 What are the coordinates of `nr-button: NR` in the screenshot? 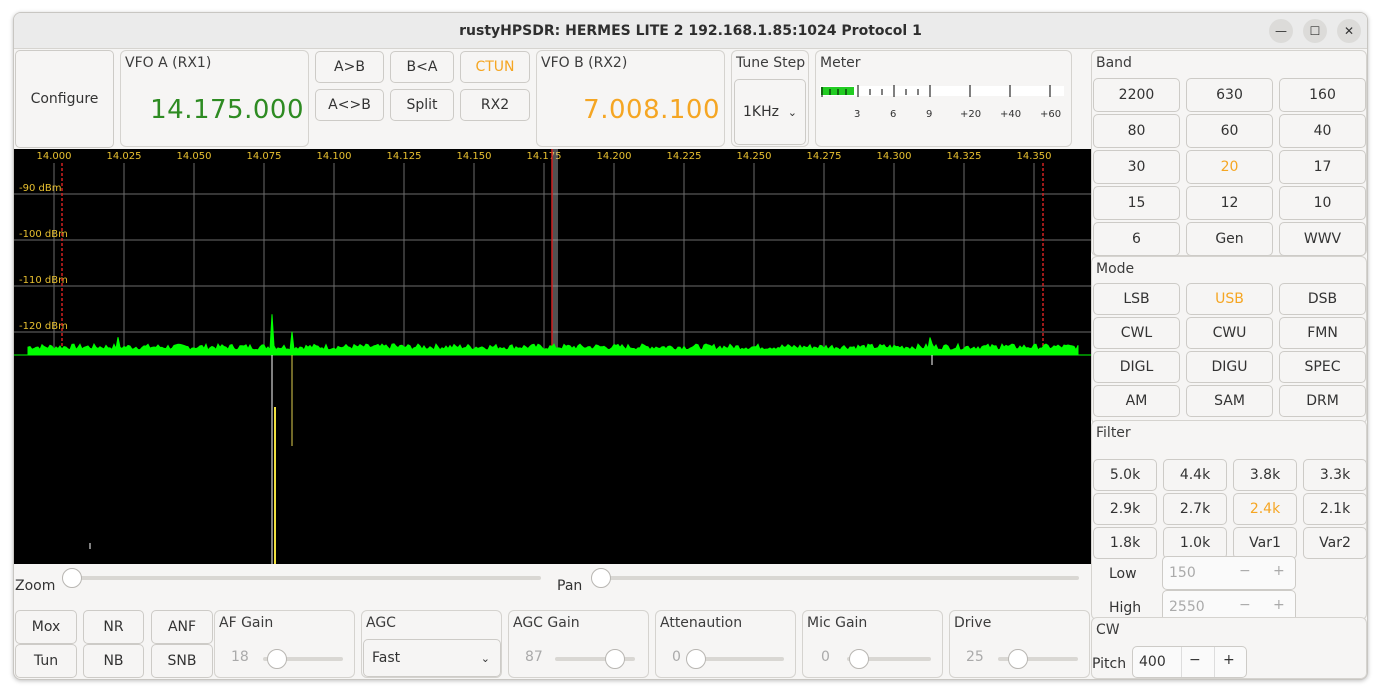 It's located at (113, 627).